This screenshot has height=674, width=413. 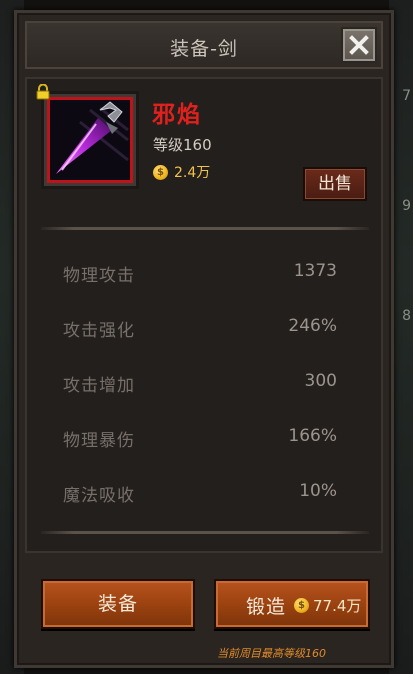 What do you see at coordinates (337, 606) in the screenshot?
I see `forge-cost-value: 77.4万` at bounding box center [337, 606].